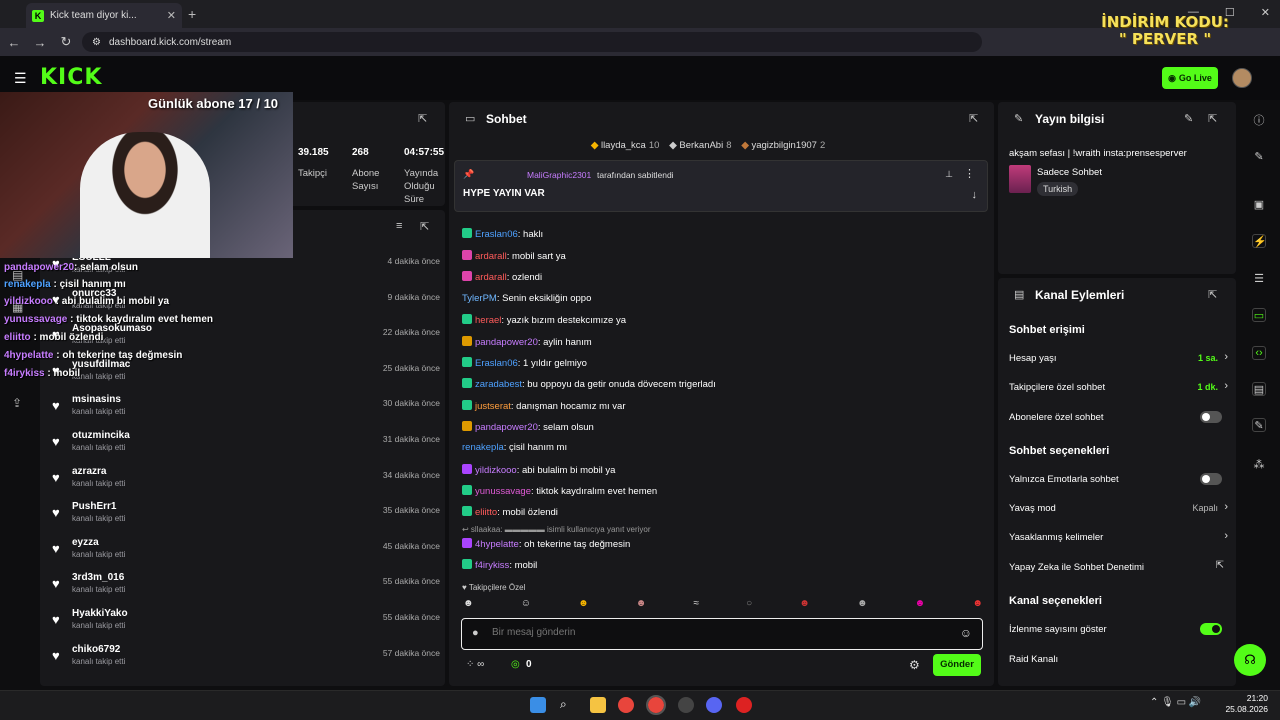  What do you see at coordinates (1076, 567) in the screenshot?
I see `ai-moderation-label: Yapay Zeka ile Sohbet Denetimi` at bounding box center [1076, 567].